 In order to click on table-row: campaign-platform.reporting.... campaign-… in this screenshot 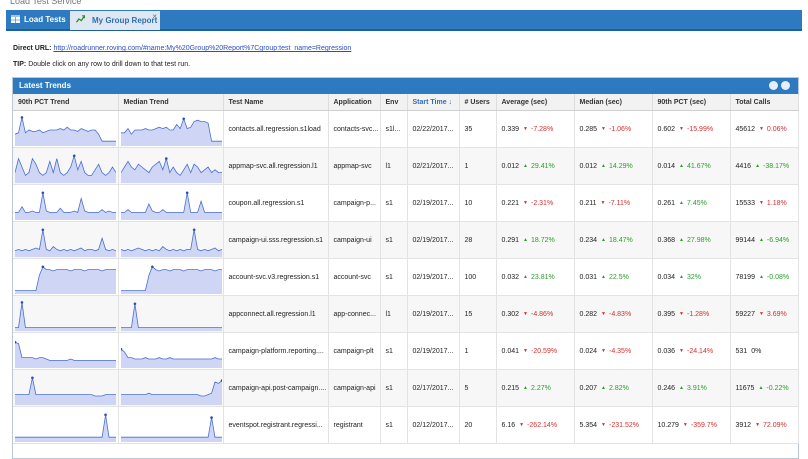, I will do `click(406, 351)`.